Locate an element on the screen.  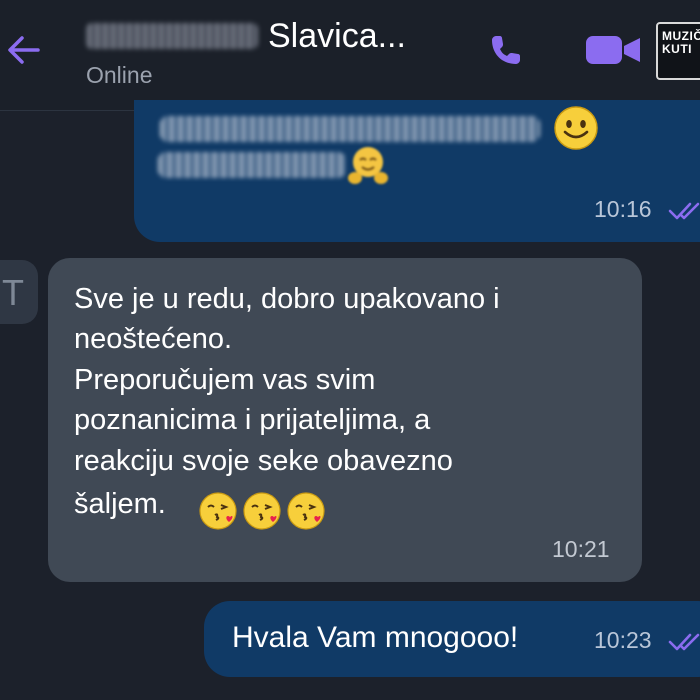
back-arrow-icon is located at coordinates (24, 50).